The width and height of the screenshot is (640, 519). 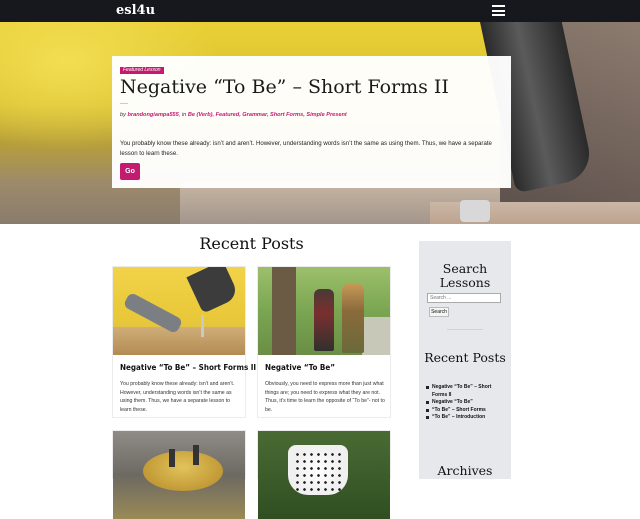 What do you see at coordinates (467, 411) in the screenshot?
I see `list-item: “To Be” – Short Forms` at bounding box center [467, 411].